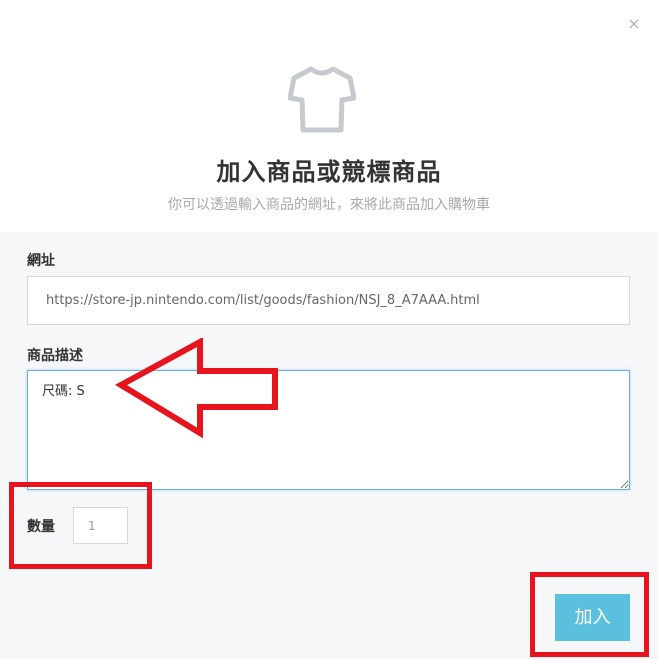 This screenshot has height=659, width=658. What do you see at coordinates (329, 172) in the screenshot?
I see `dialog-title: 加入商品或競標商品` at bounding box center [329, 172].